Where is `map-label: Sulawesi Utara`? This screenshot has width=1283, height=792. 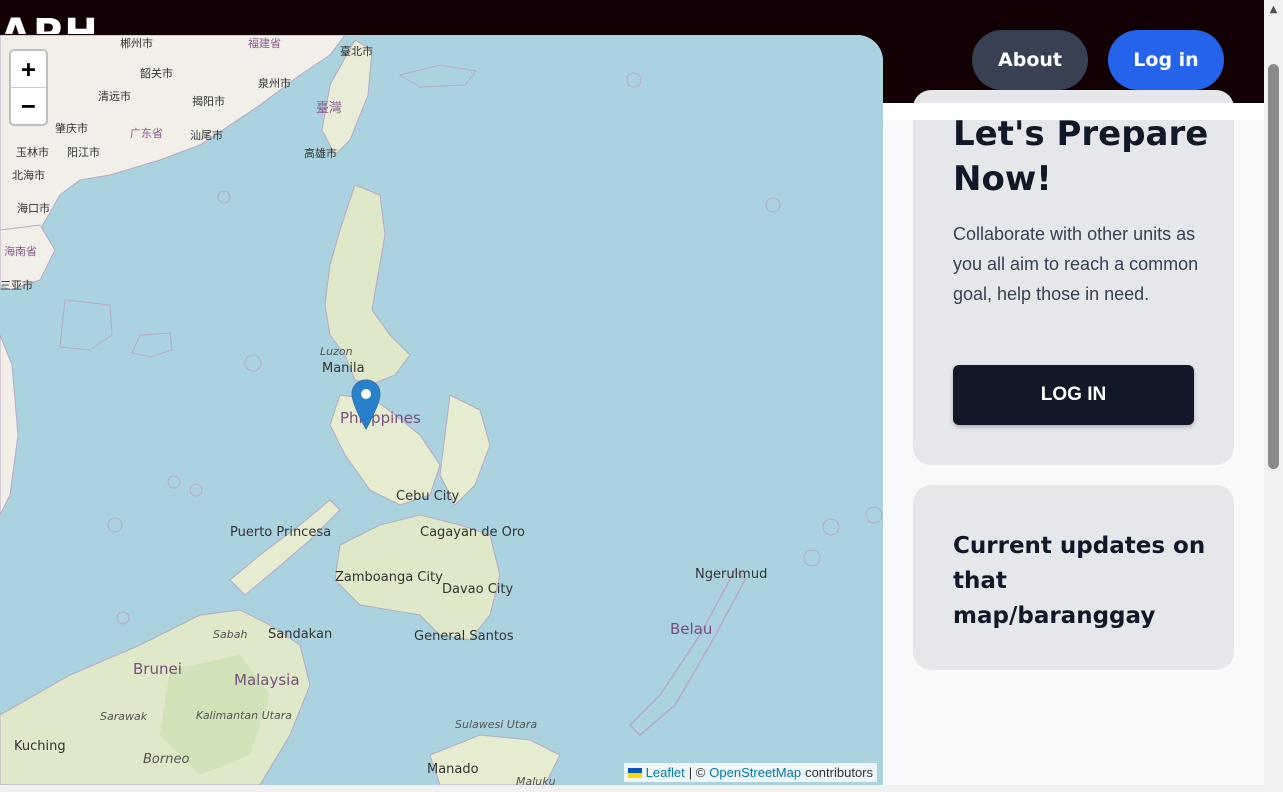 map-label: Sulawesi Utara is located at coordinates (496, 724).